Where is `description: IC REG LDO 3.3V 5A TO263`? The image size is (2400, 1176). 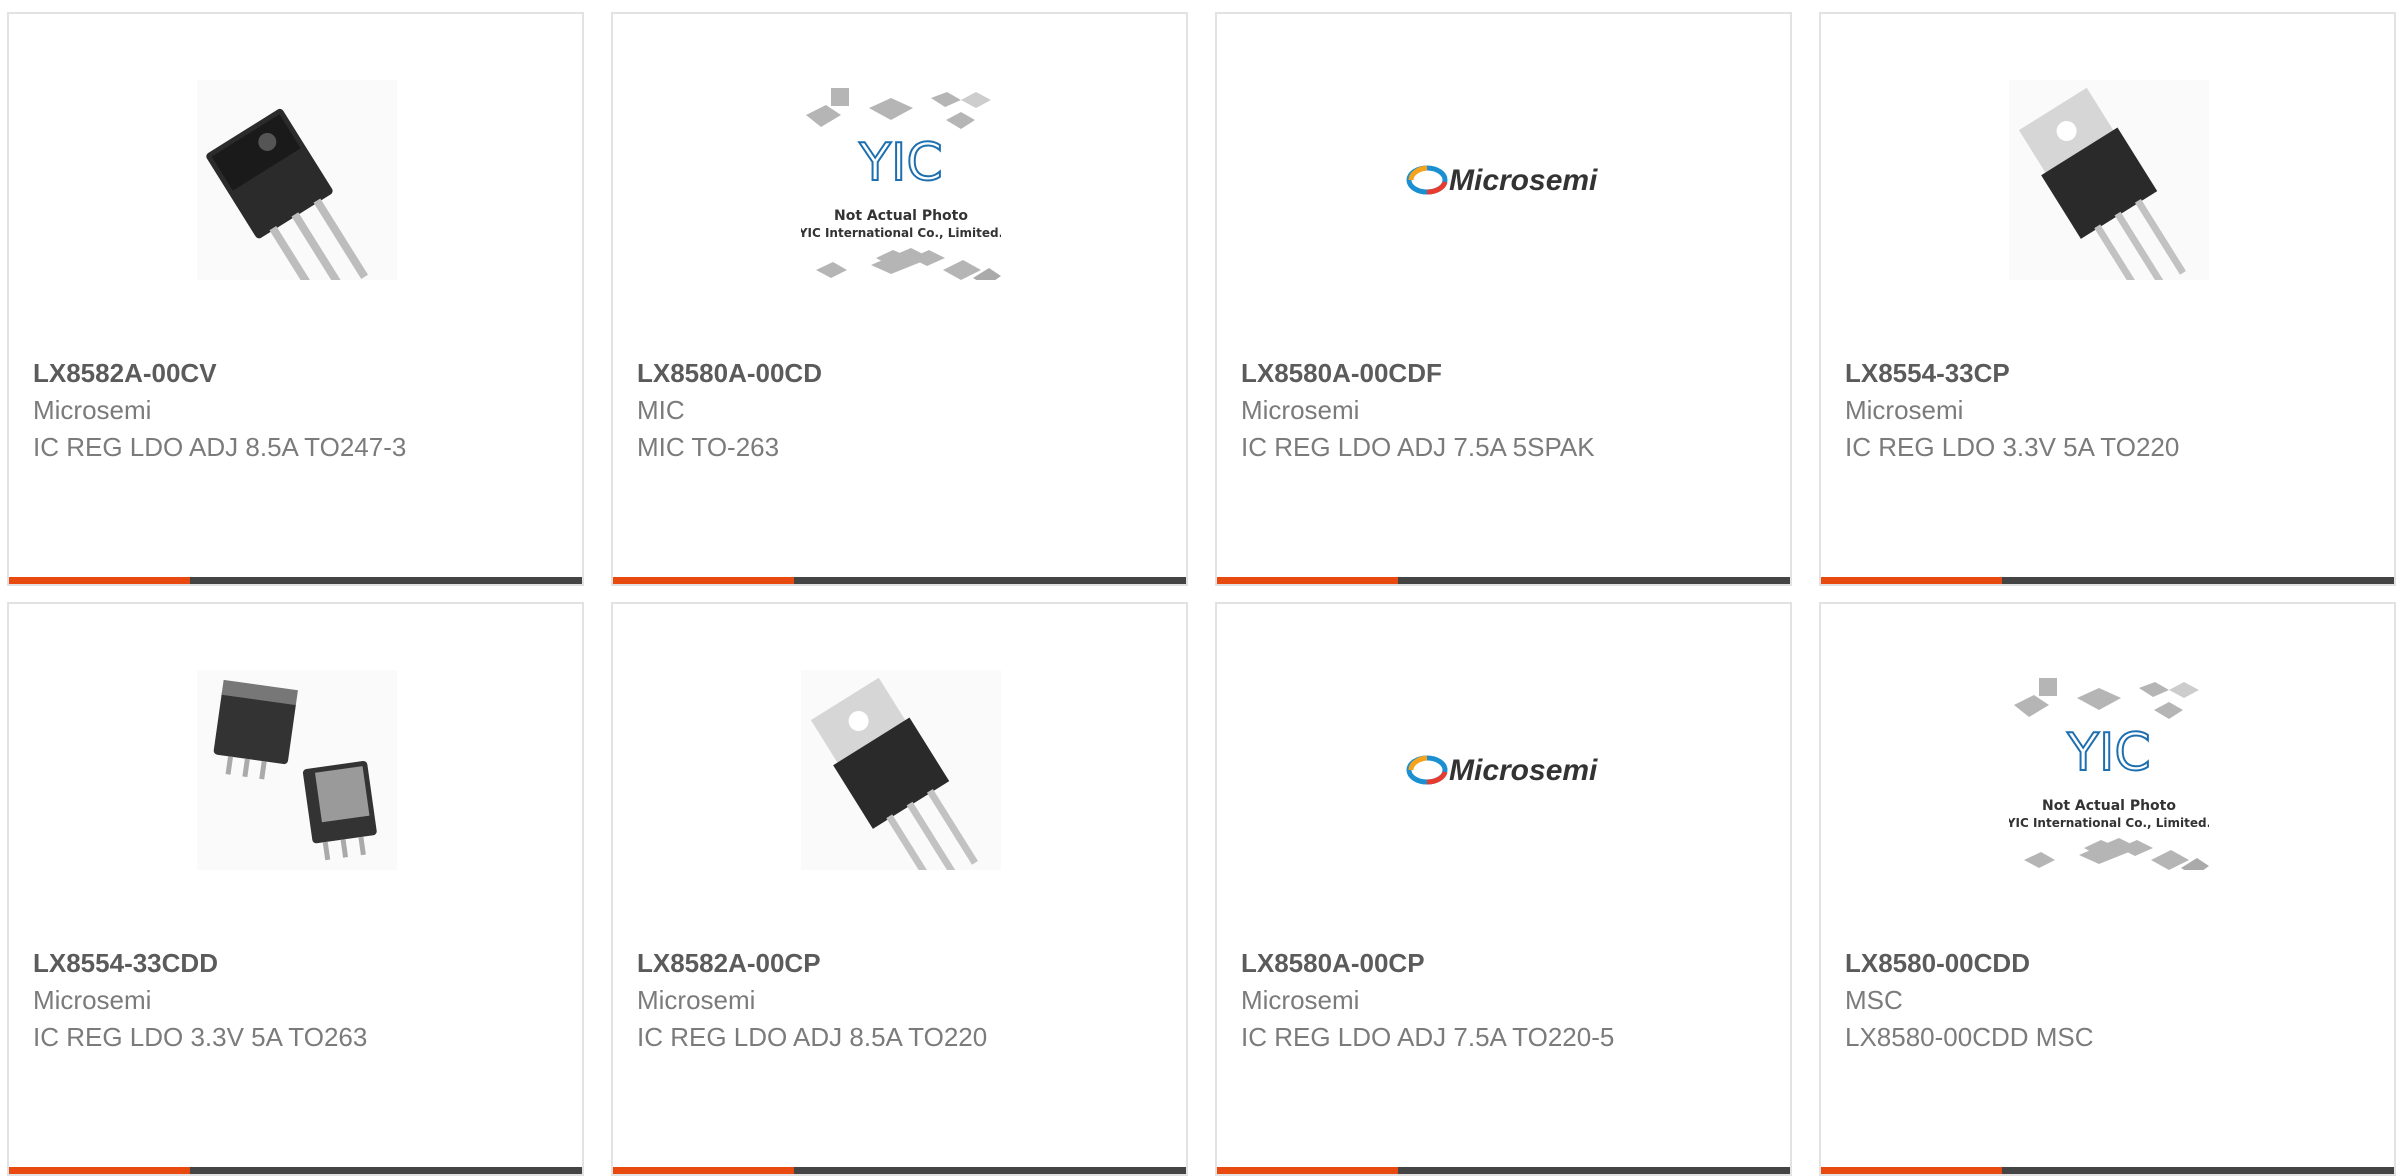 description: IC REG LDO 3.3V 5A TO263 is located at coordinates (200, 1037).